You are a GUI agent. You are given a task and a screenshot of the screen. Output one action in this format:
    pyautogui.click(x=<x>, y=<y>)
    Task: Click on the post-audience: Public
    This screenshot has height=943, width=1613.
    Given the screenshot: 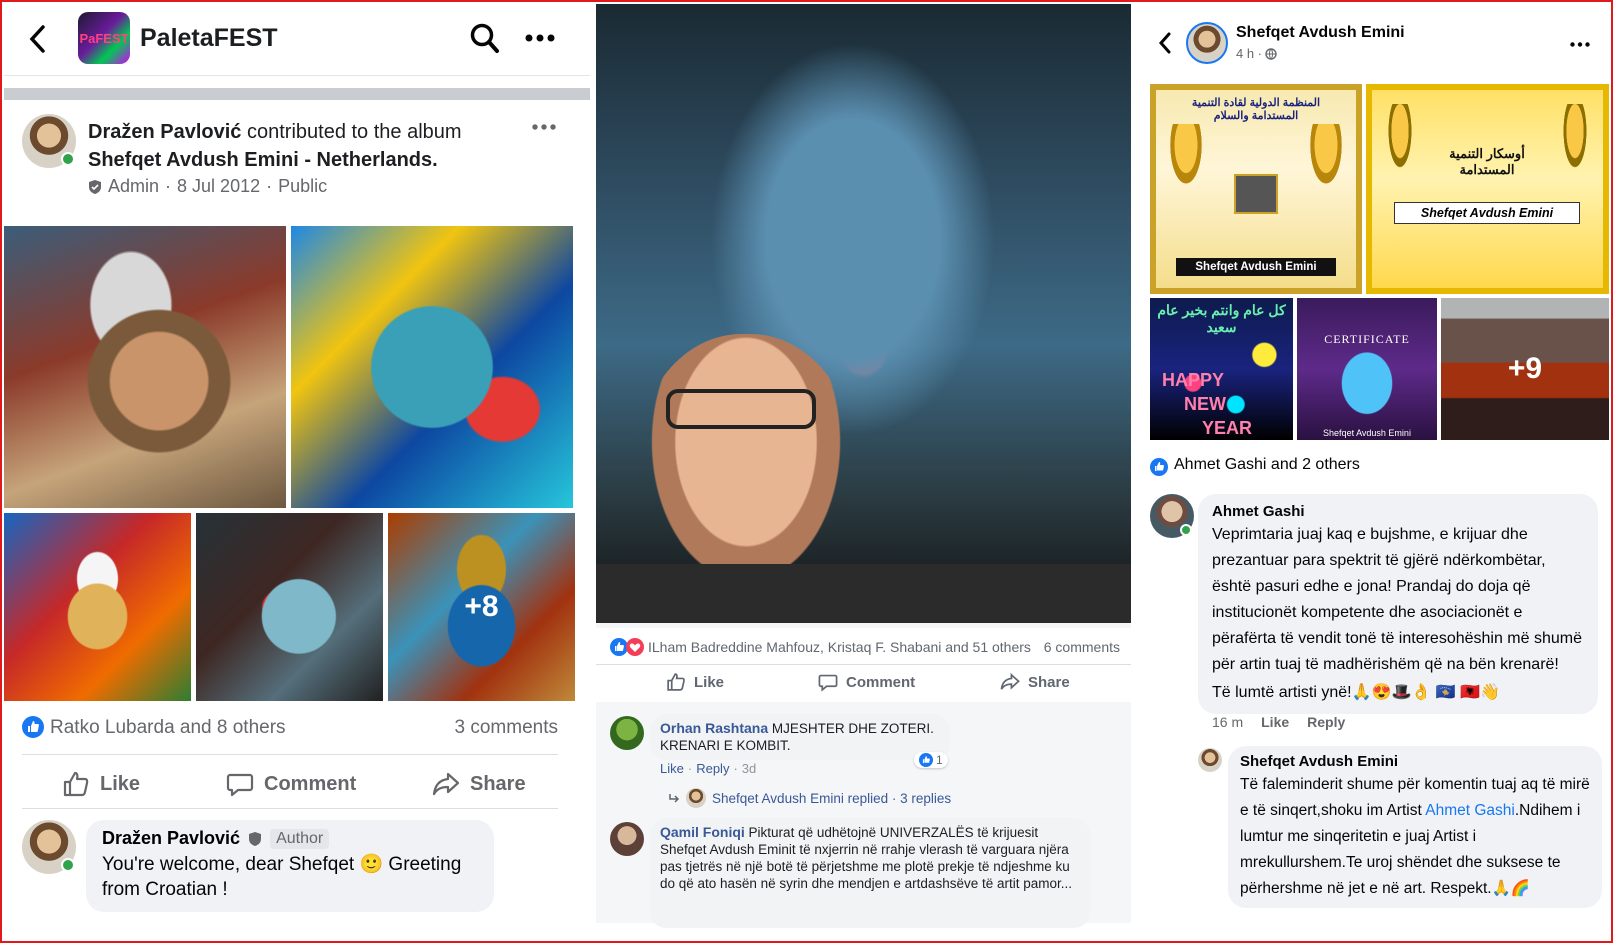 What is the action you would take?
    pyautogui.click(x=302, y=186)
    